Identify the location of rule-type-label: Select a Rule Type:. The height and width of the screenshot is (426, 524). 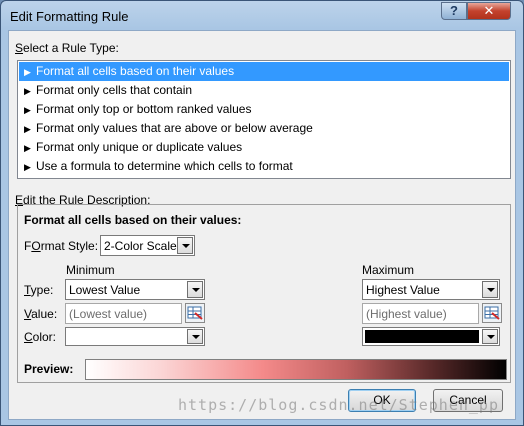
(67, 48).